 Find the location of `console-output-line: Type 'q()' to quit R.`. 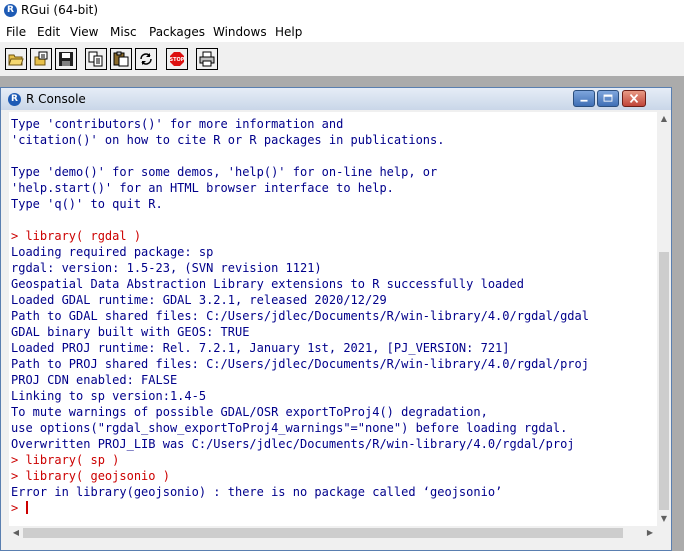

console-output-line: Type 'q()' to quit R. is located at coordinates (87, 204).